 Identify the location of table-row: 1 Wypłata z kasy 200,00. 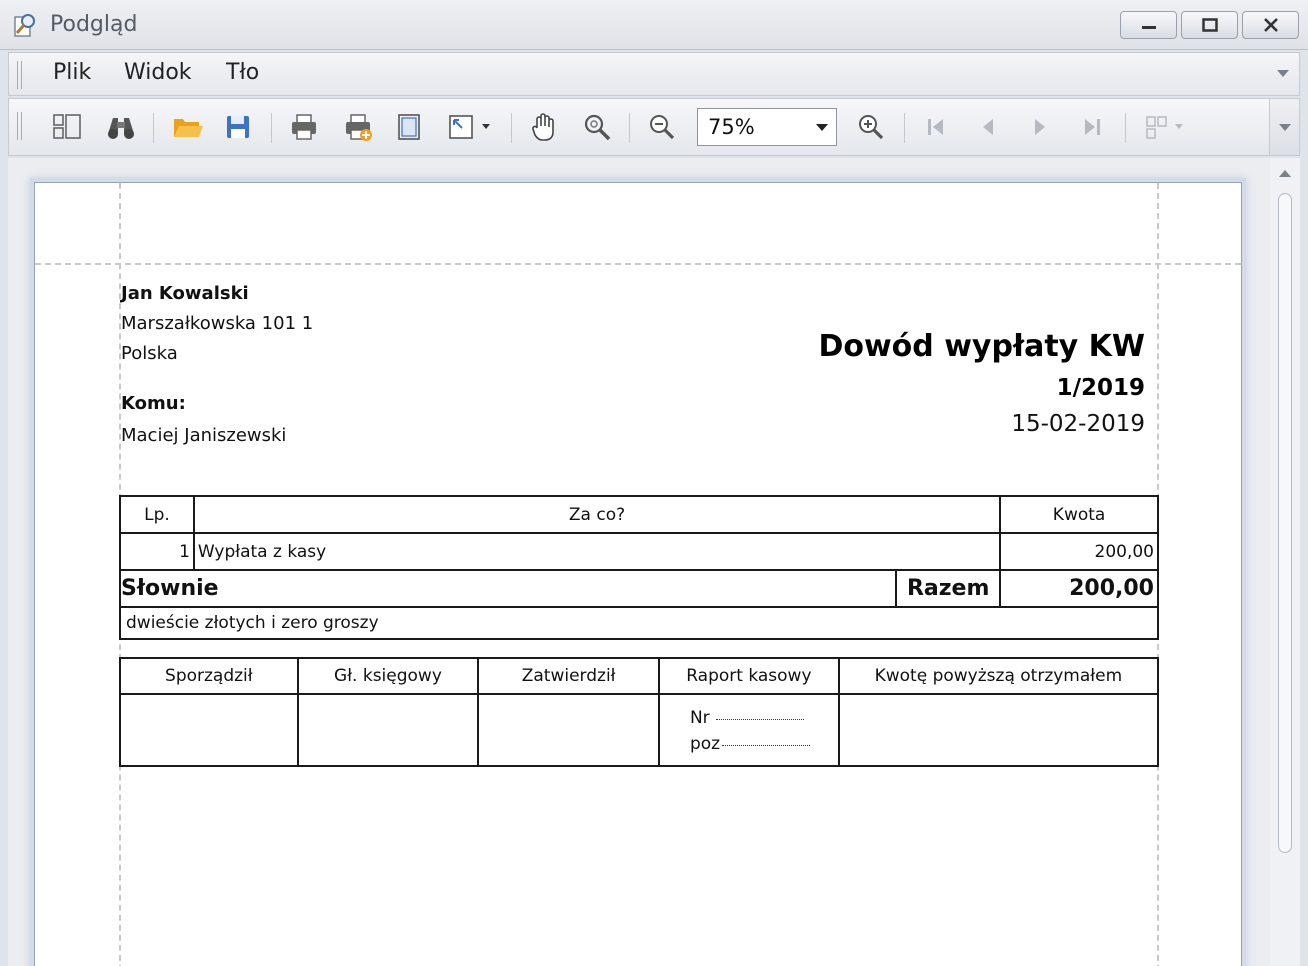
(639, 551).